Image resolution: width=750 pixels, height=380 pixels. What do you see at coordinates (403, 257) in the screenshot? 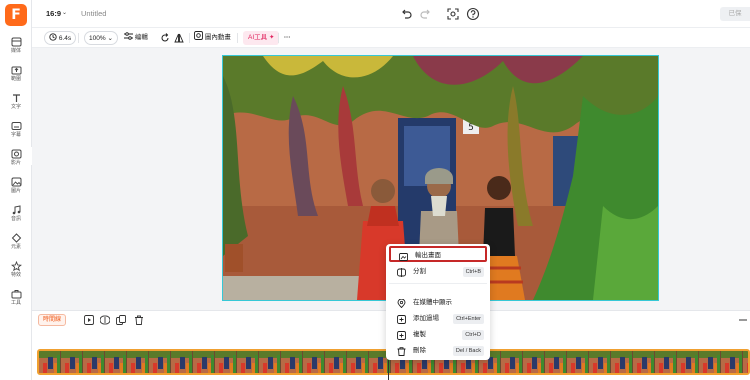
I see `export-frame-icon` at bounding box center [403, 257].